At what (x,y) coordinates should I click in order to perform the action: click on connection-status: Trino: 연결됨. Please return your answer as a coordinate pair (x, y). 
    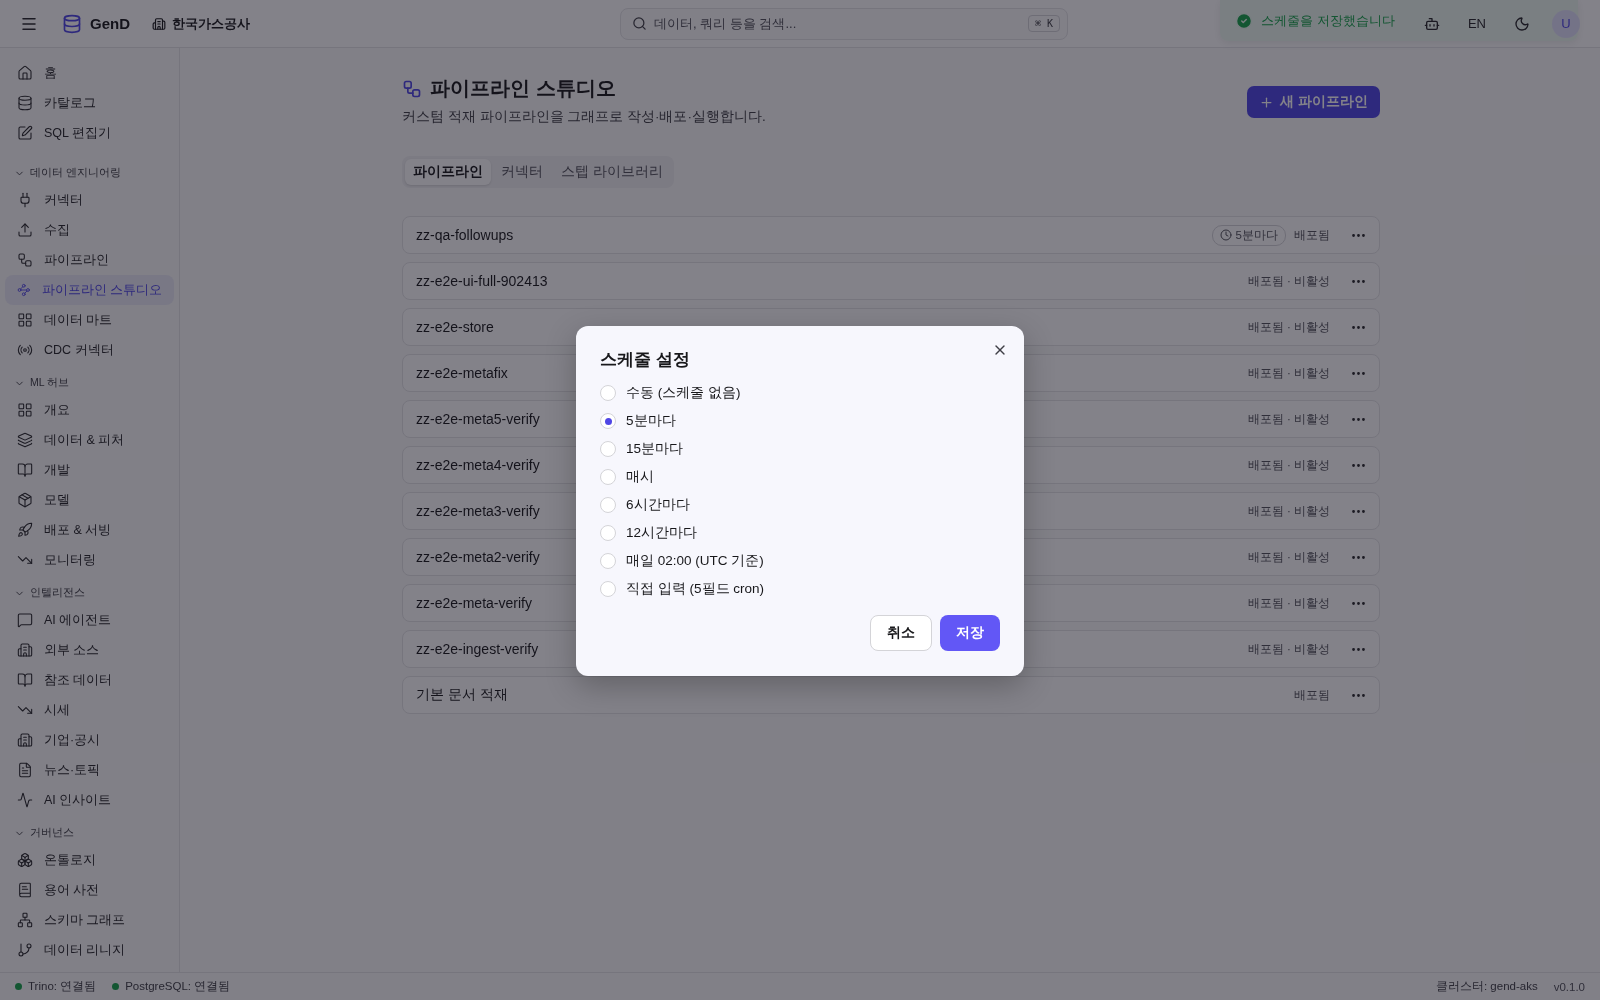
    Looking at the image, I should click on (62, 986).